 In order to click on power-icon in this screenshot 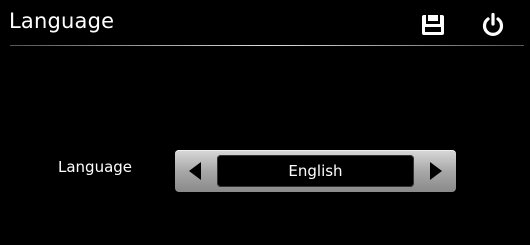, I will do `click(493, 24)`.